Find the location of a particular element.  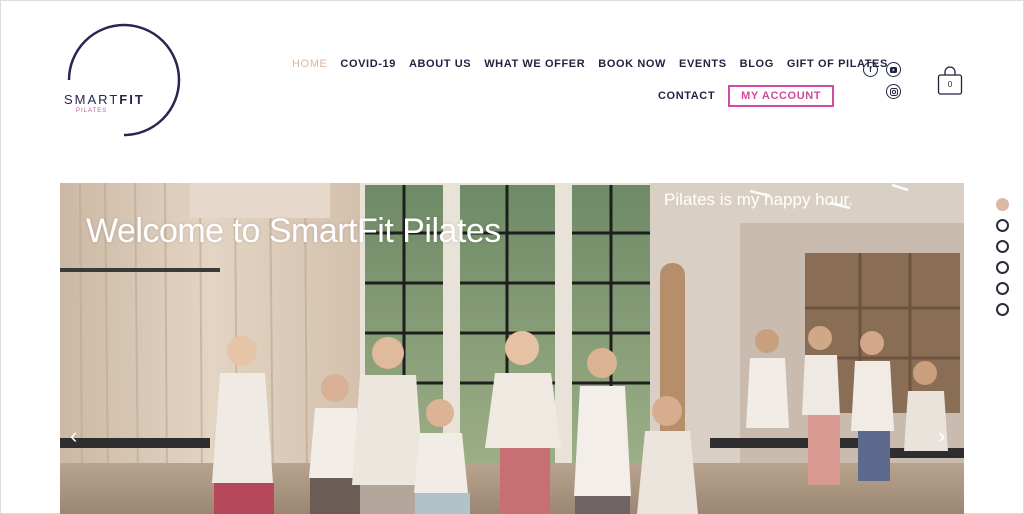

hero-title: Welcome to SmartFit Pilates is located at coordinates (293, 231).